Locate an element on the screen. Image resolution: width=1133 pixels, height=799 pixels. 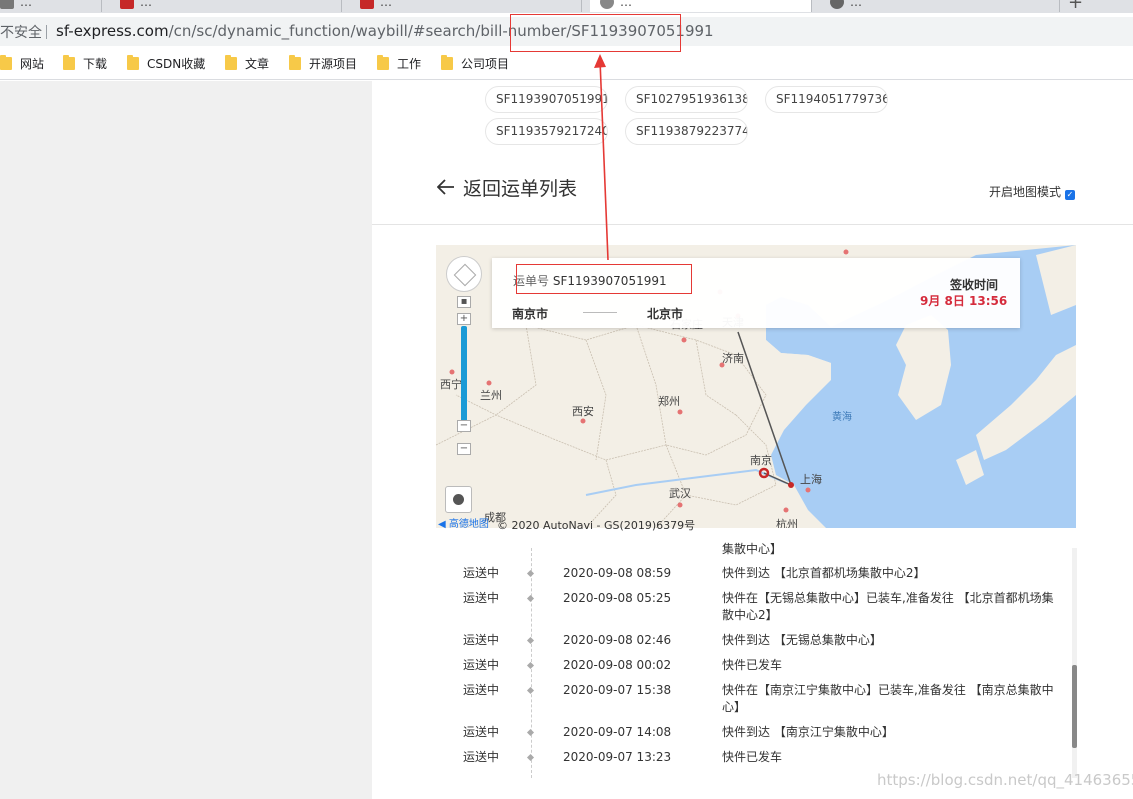
row-desc: 快件到达 【南京江宁集散中心】 is located at coordinates (808, 732).